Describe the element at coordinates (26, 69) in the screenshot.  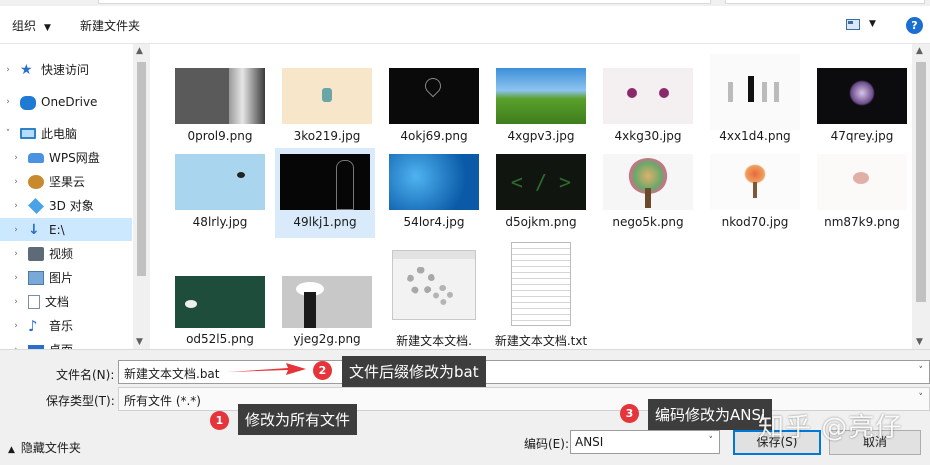
I see `star-icon: ★` at that location.